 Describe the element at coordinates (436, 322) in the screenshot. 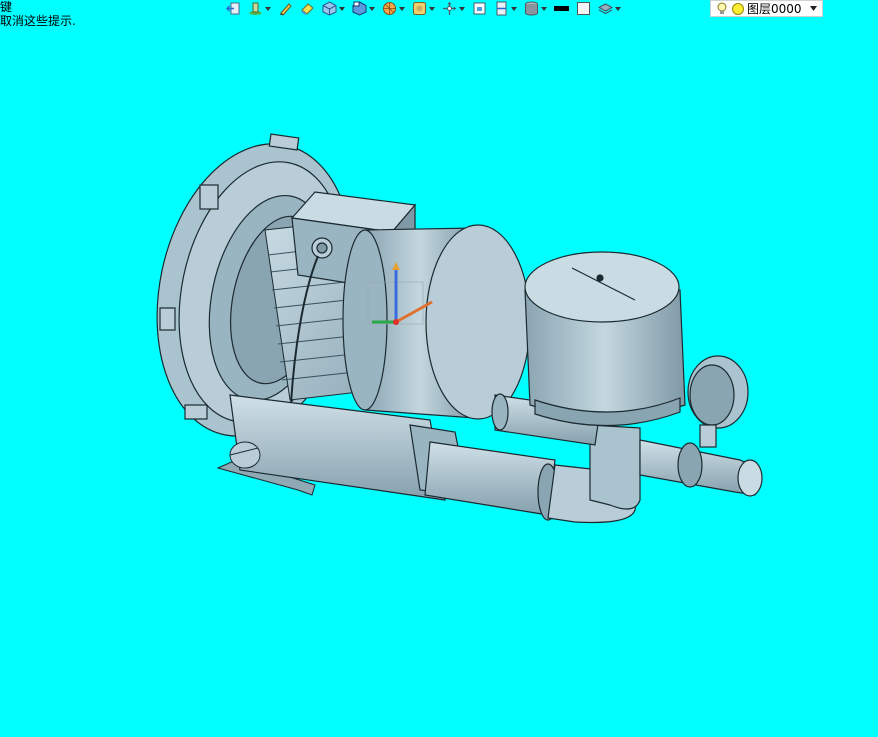

I see `motor-end-cap` at that location.